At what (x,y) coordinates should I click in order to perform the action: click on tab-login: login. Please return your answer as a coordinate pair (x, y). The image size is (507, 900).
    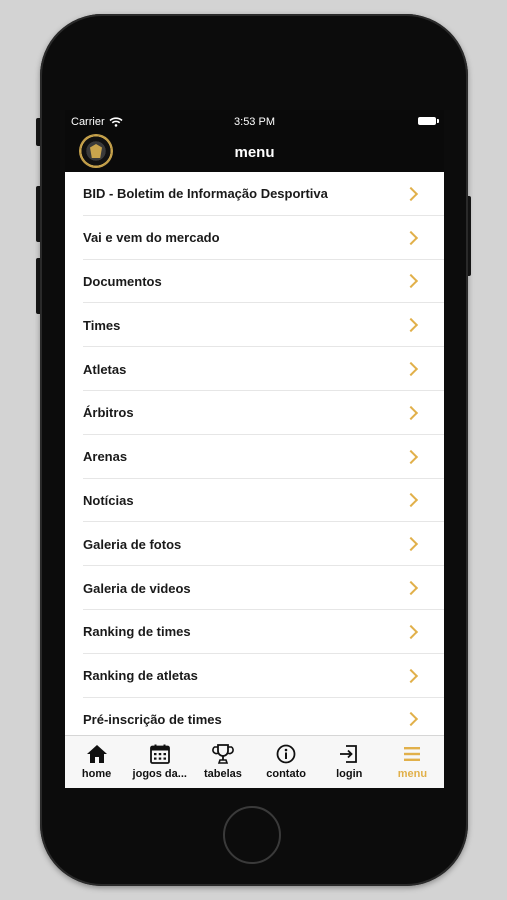
    Looking at the image, I should click on (349, 762).